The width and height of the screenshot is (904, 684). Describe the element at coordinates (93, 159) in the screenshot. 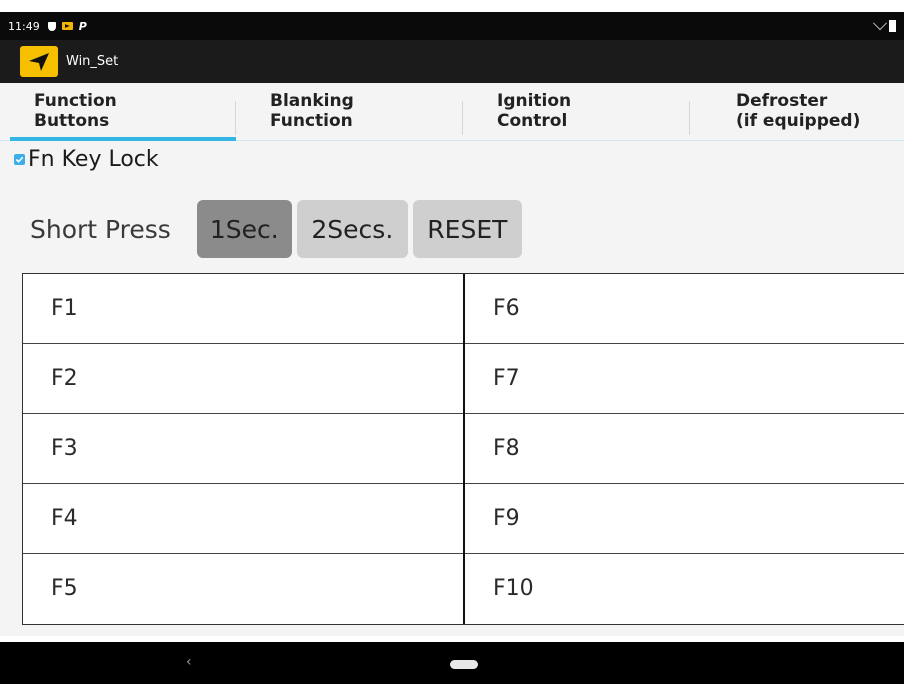

I see `fn-key-lock-label: Fn Key Lock` at that location.